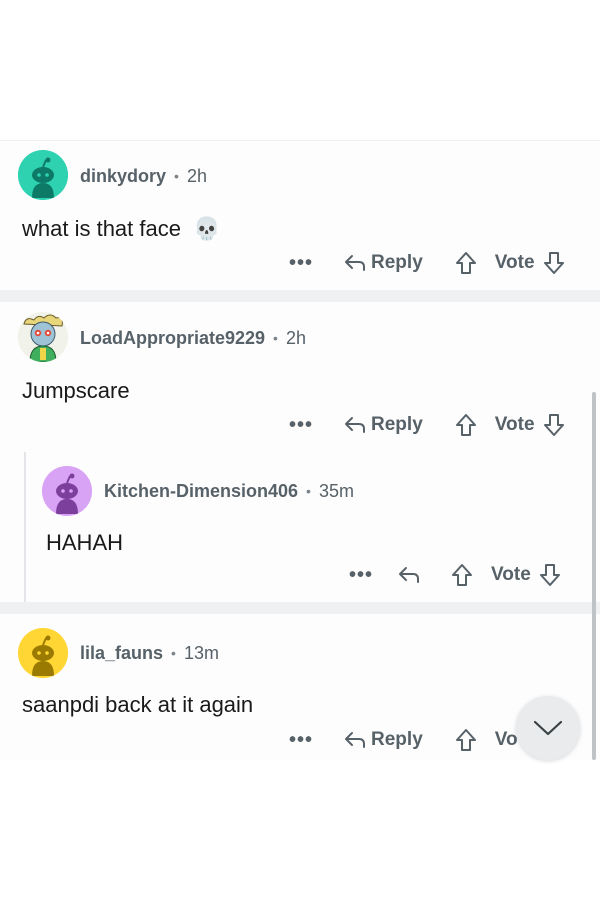 The height and width of the screenshot is (900, 600). I want to click on timestamp: 35m, so click(336, 490).